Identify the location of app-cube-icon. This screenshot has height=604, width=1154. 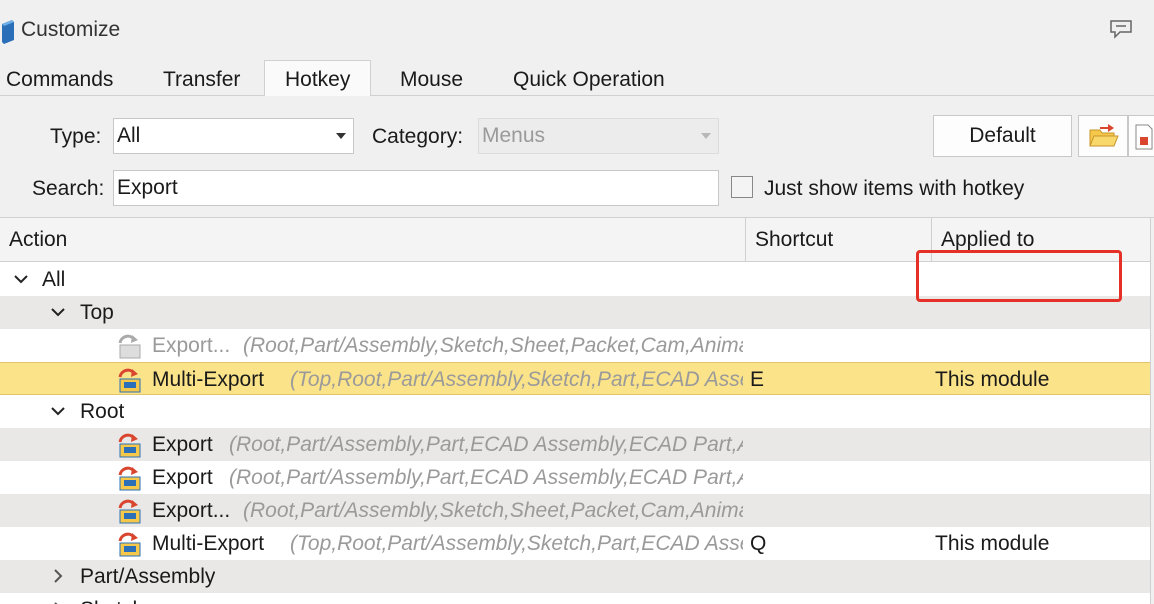
(8, 32).